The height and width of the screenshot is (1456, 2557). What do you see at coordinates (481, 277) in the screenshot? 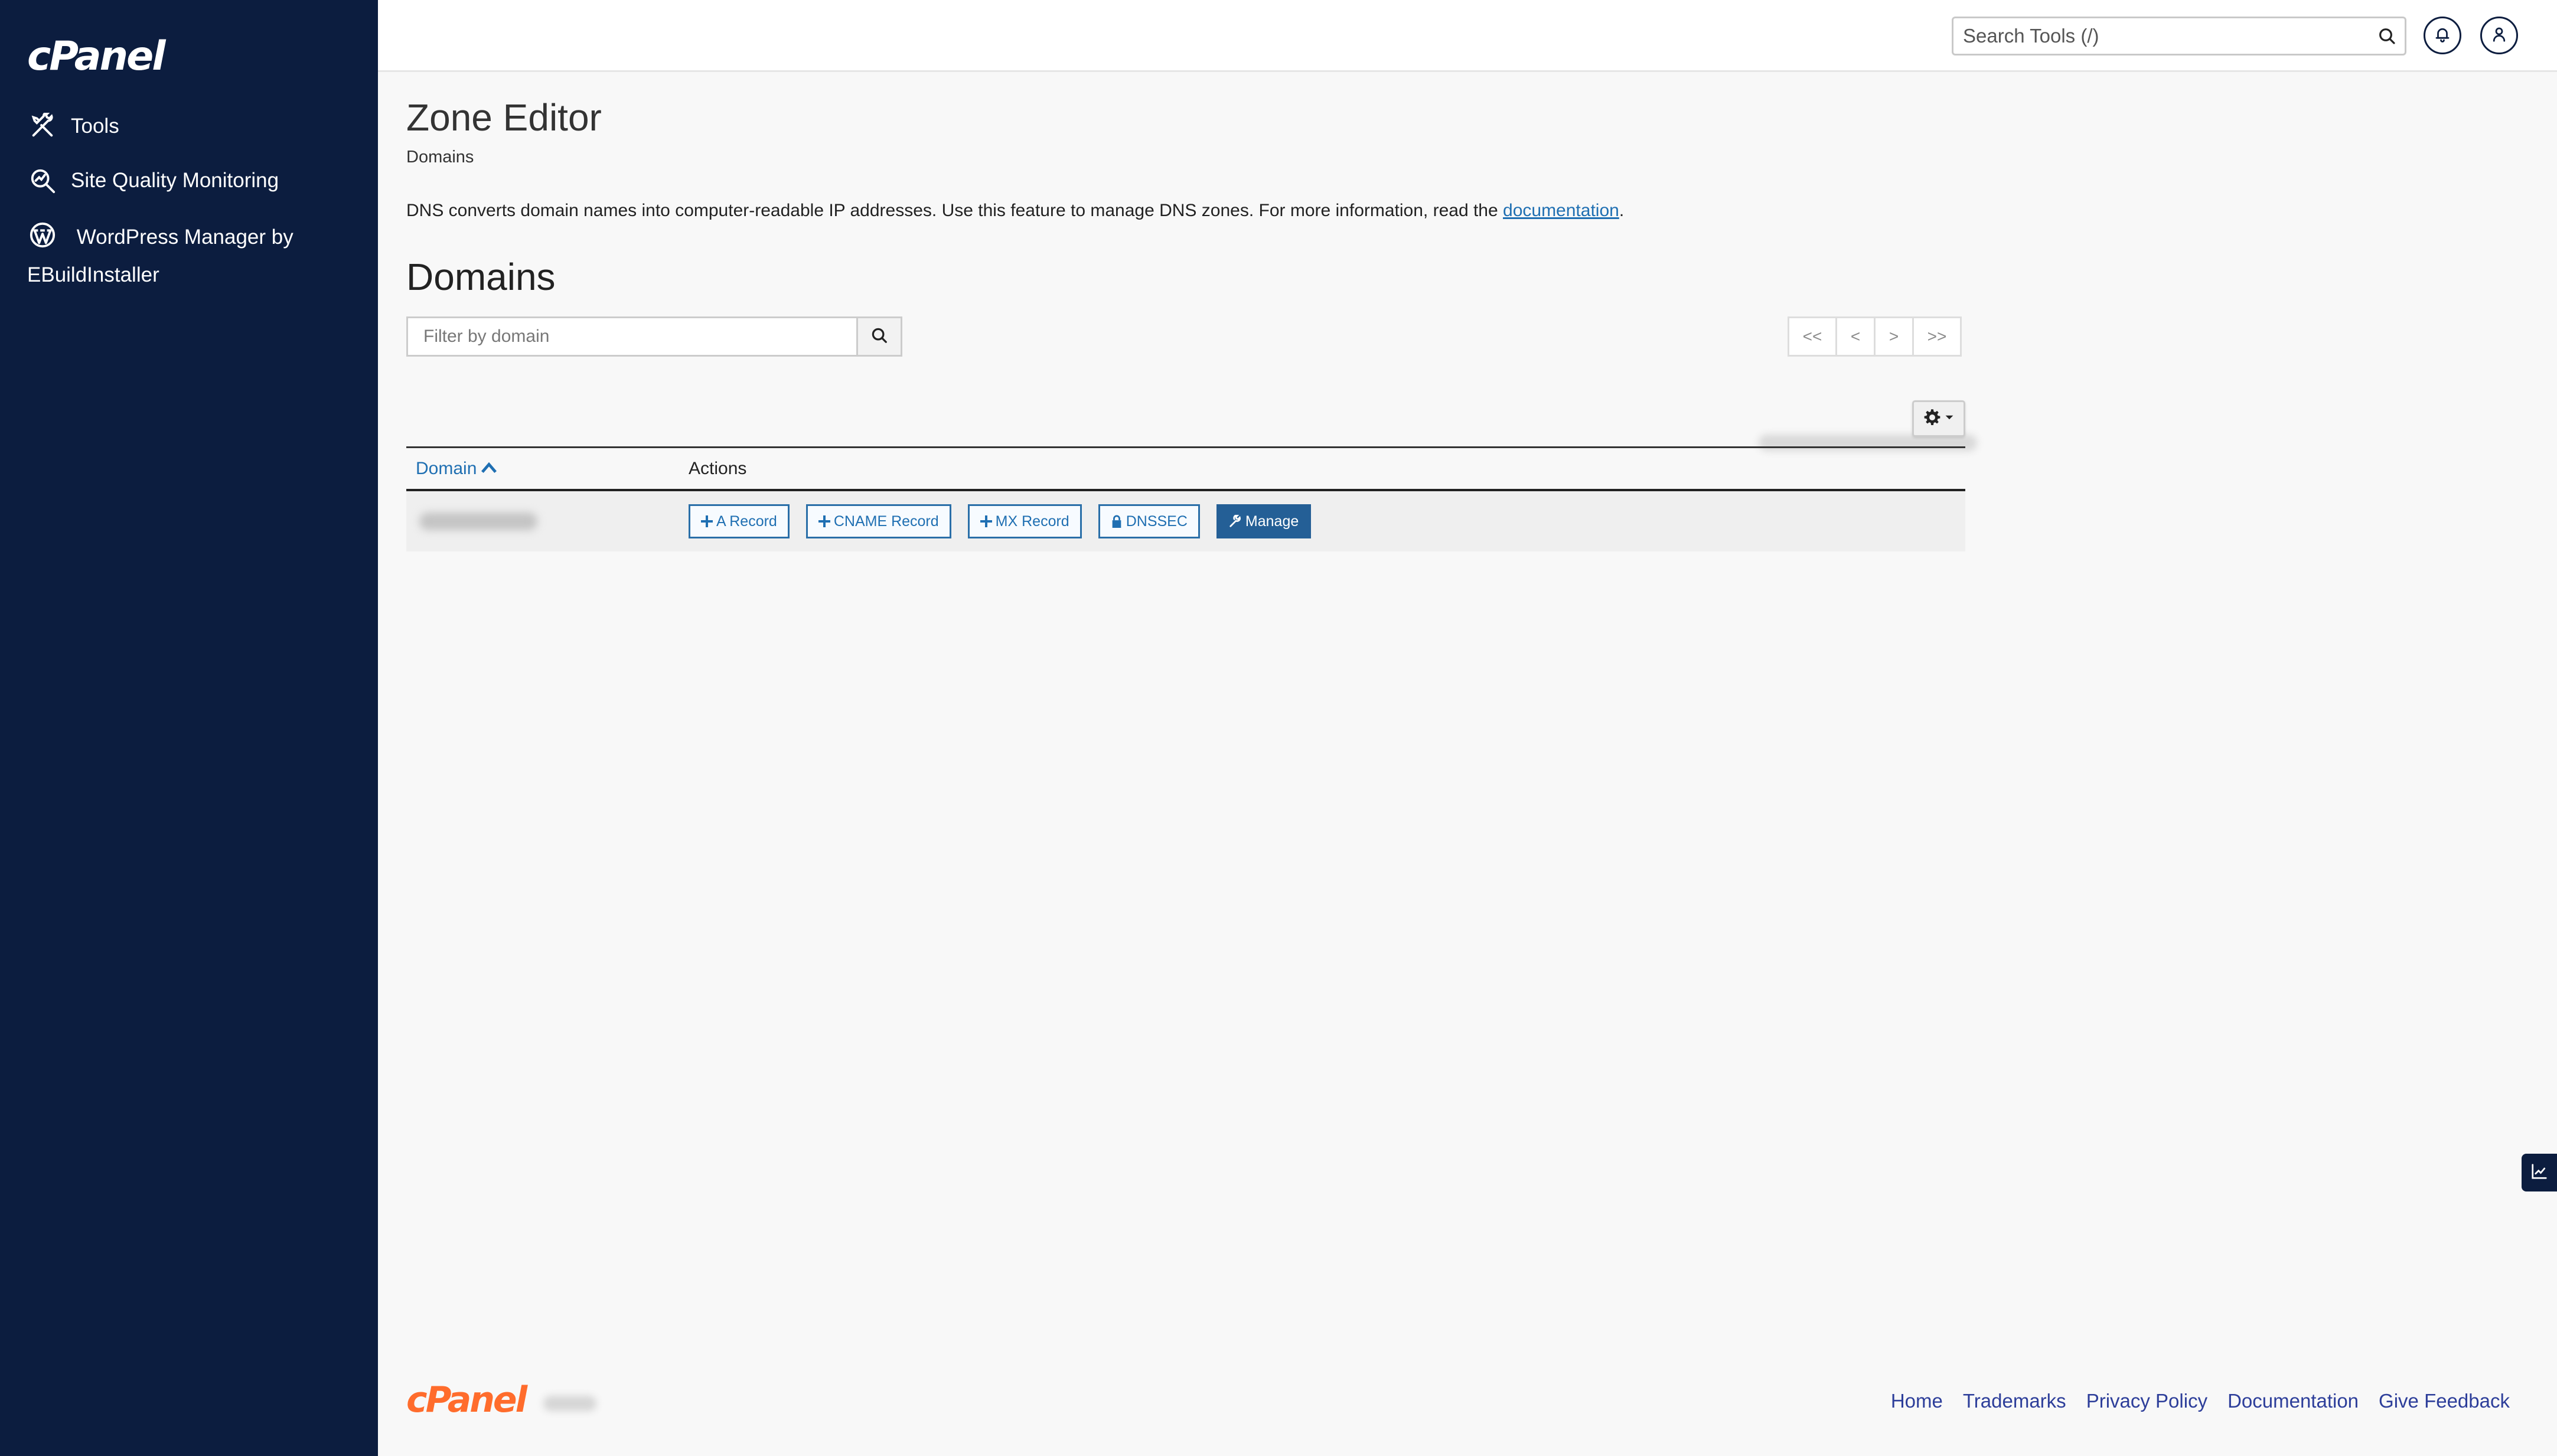
I see `section-title: Domains` at bounding box center [481, 277].